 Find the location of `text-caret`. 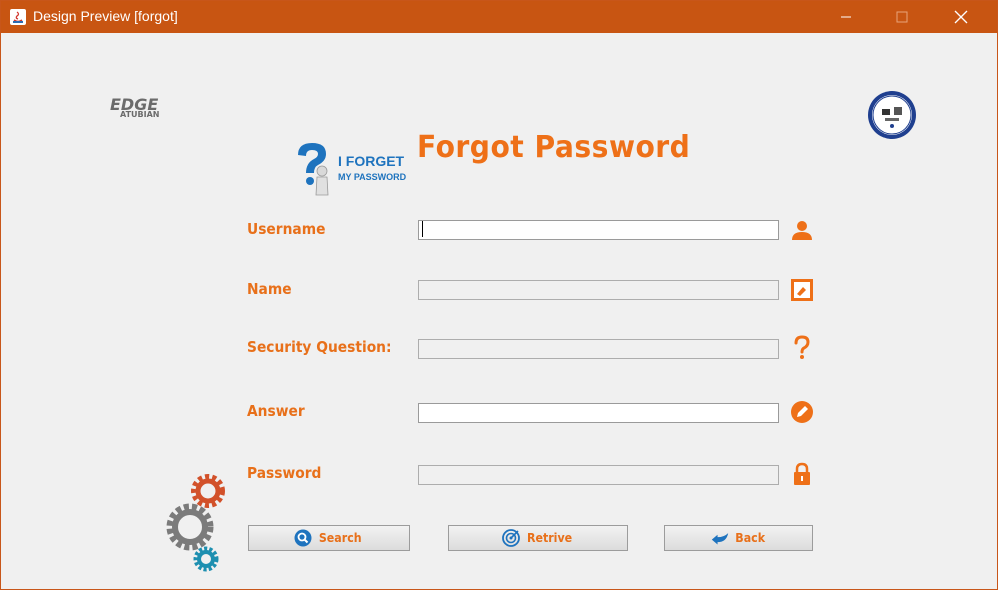

text-caret is located at coordinates (422, 229).